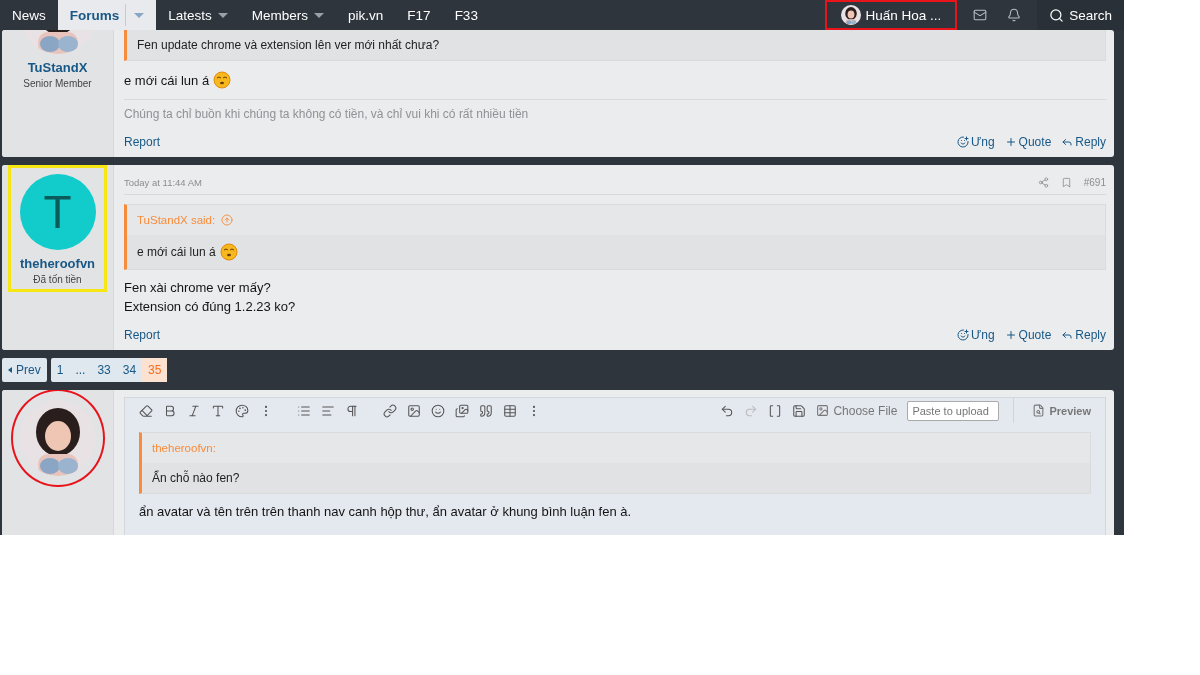 The image size is (1200, 675). What do you see at coordinates (57, 67) in the screenshot?
I see `author-name: TuStandX` at bounding box center [57, 67].